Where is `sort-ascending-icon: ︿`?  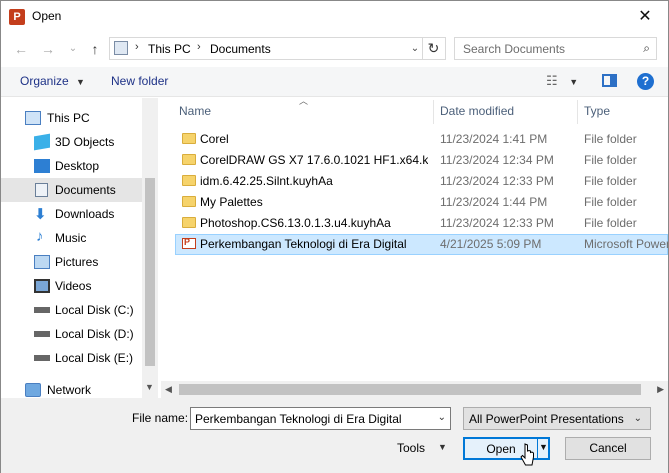
sort-ascending-icon: ︿ is located at coordinates (304, 101).